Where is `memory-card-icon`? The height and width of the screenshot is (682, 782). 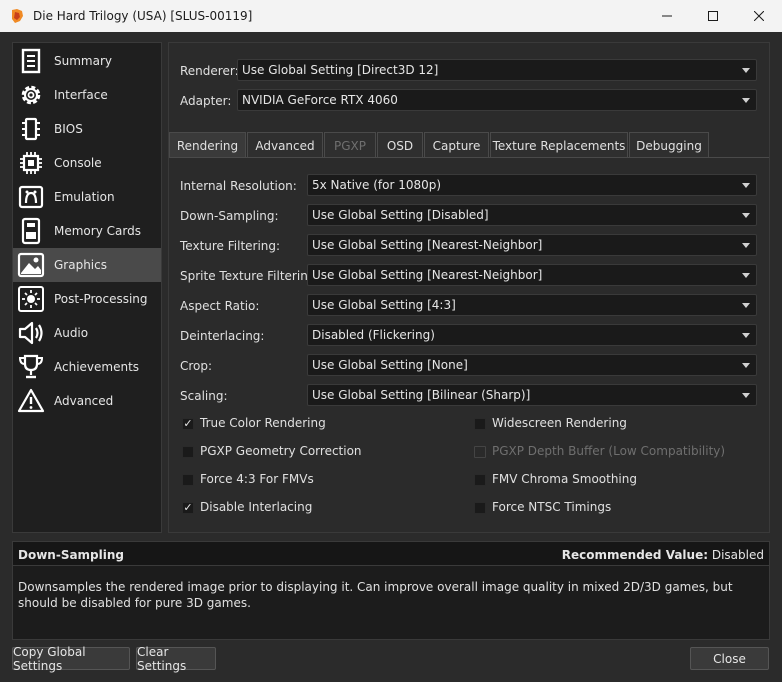 memory-card-icon is located at coordinates (31, 231).